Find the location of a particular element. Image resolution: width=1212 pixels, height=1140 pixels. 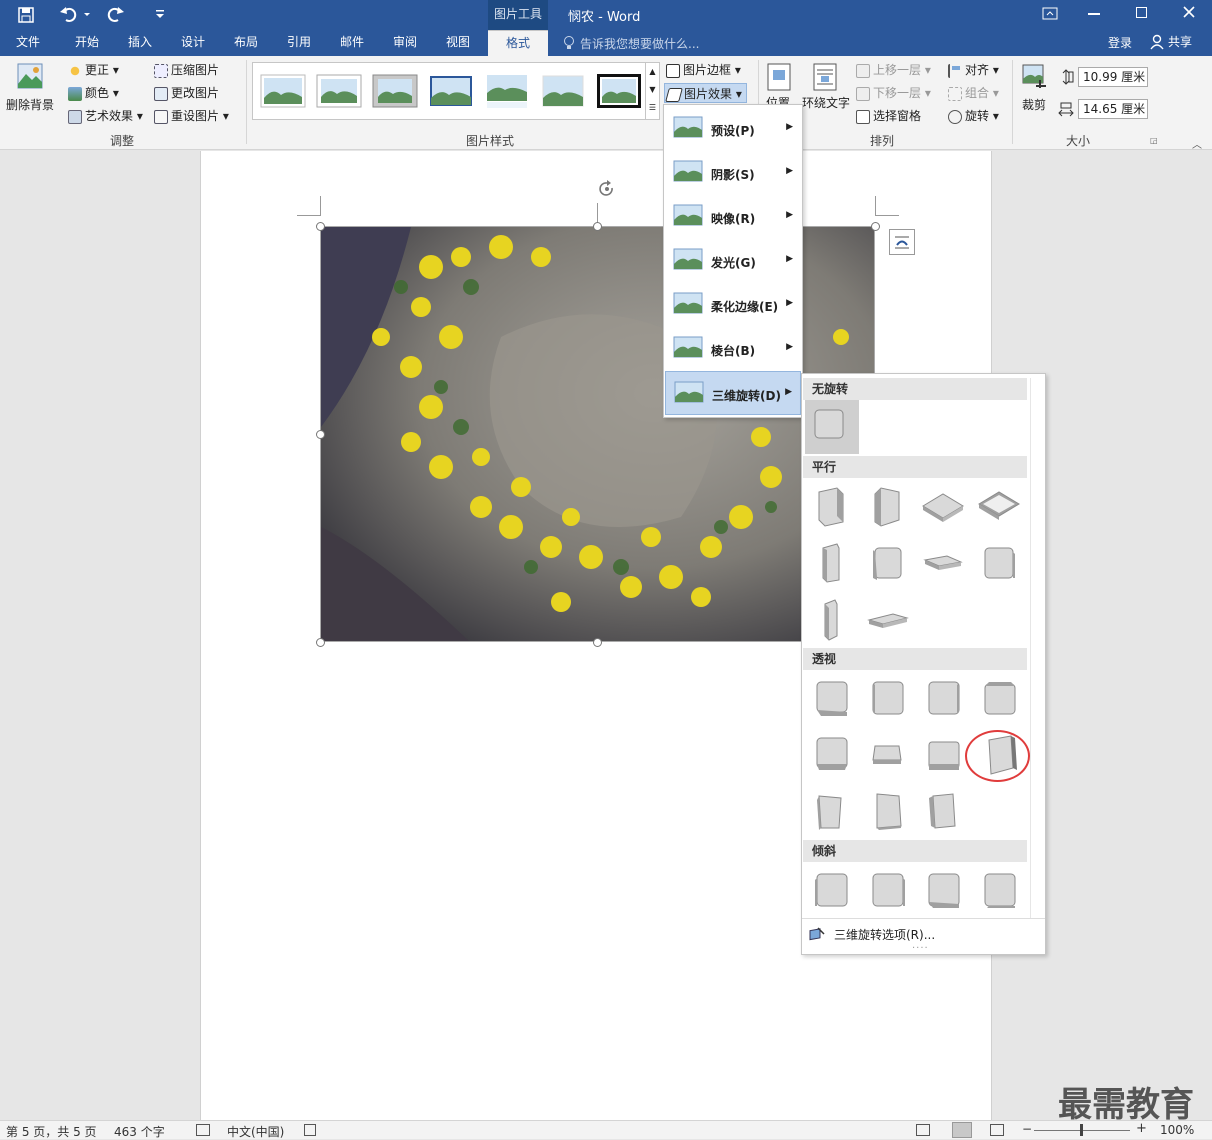

tab-references: 引用 is located at coordinates (299, 43).